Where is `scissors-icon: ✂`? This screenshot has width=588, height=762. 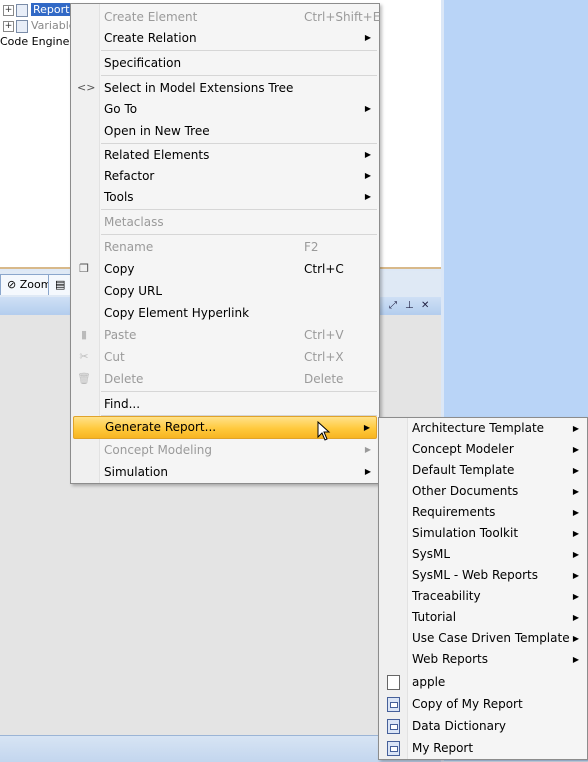
scissors-icon: ✂ is located at coordinates (84, 356).